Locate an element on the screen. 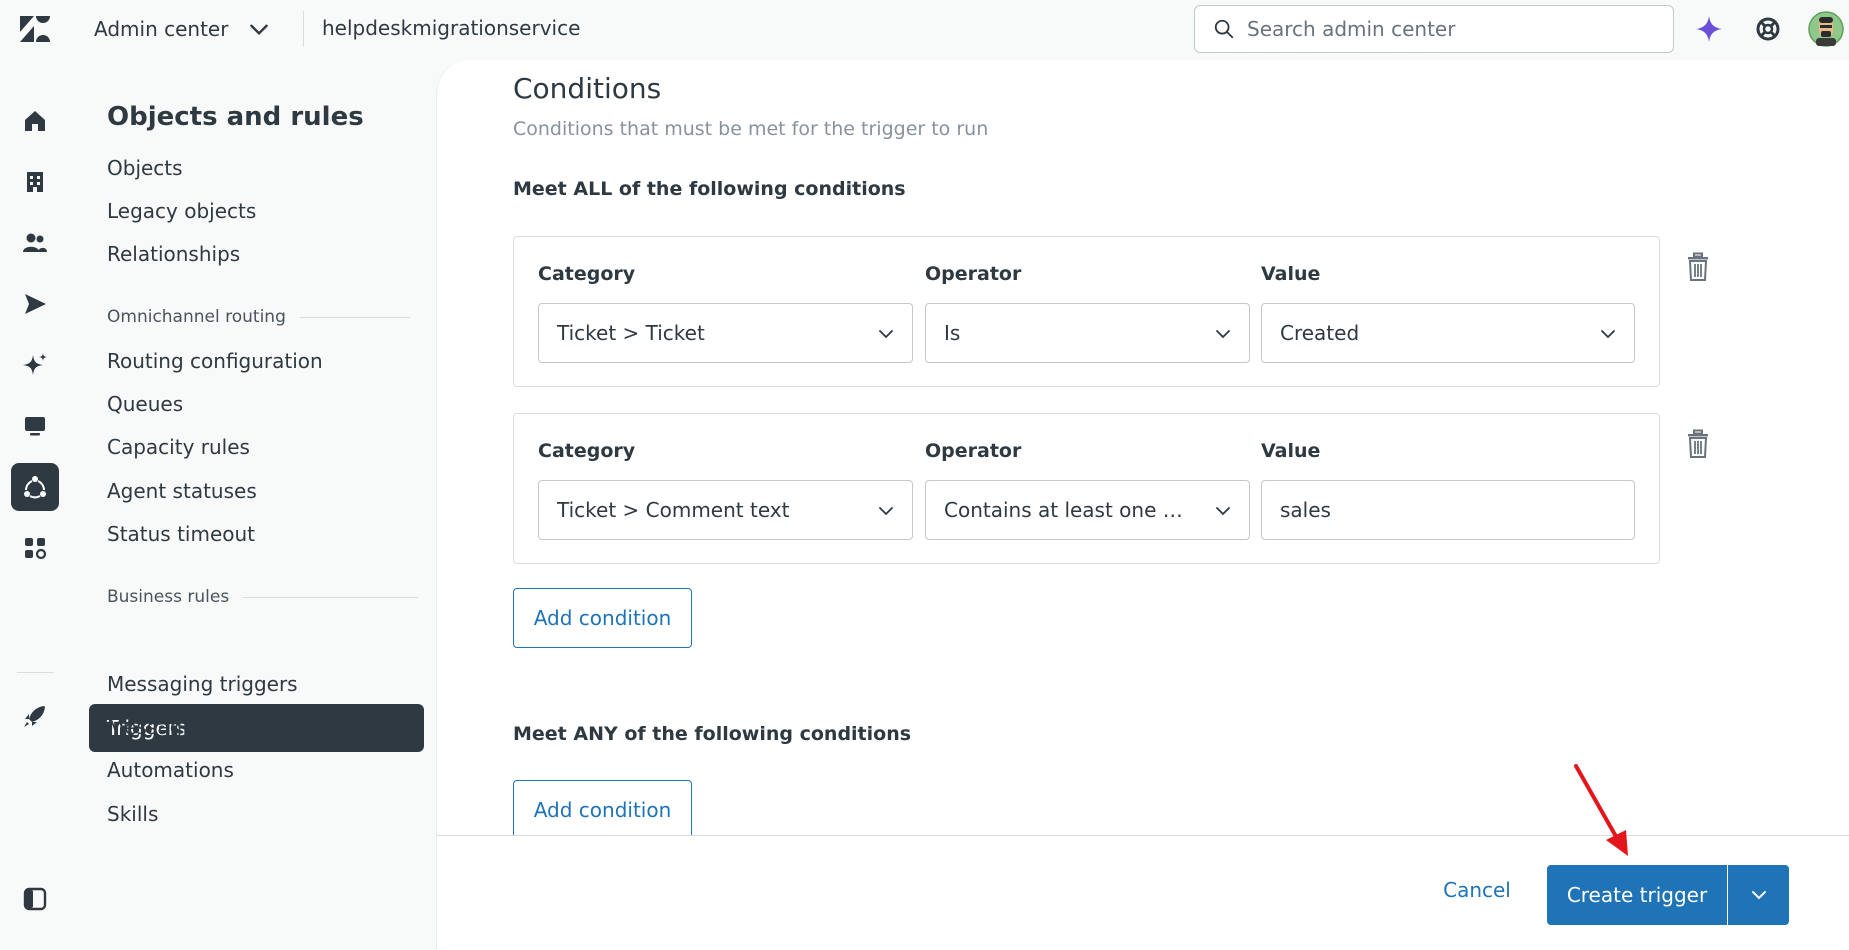  meet-any-title: Meet ANY of the following conditions is located at coordinates (712, 734).